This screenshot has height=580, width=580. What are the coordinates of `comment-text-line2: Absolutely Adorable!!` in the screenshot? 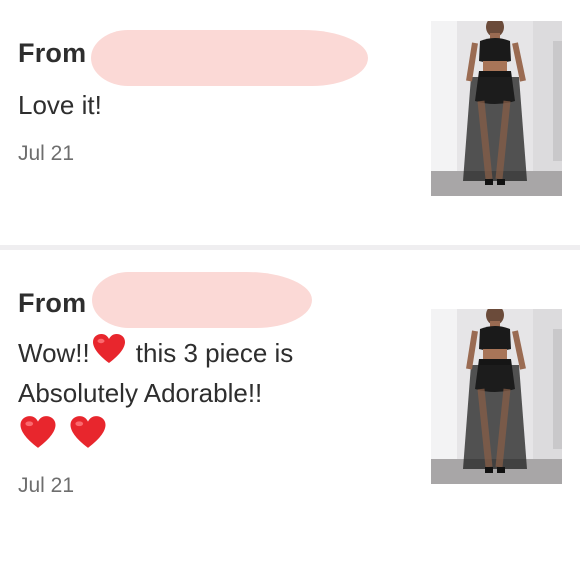 It's located at (140, 393).